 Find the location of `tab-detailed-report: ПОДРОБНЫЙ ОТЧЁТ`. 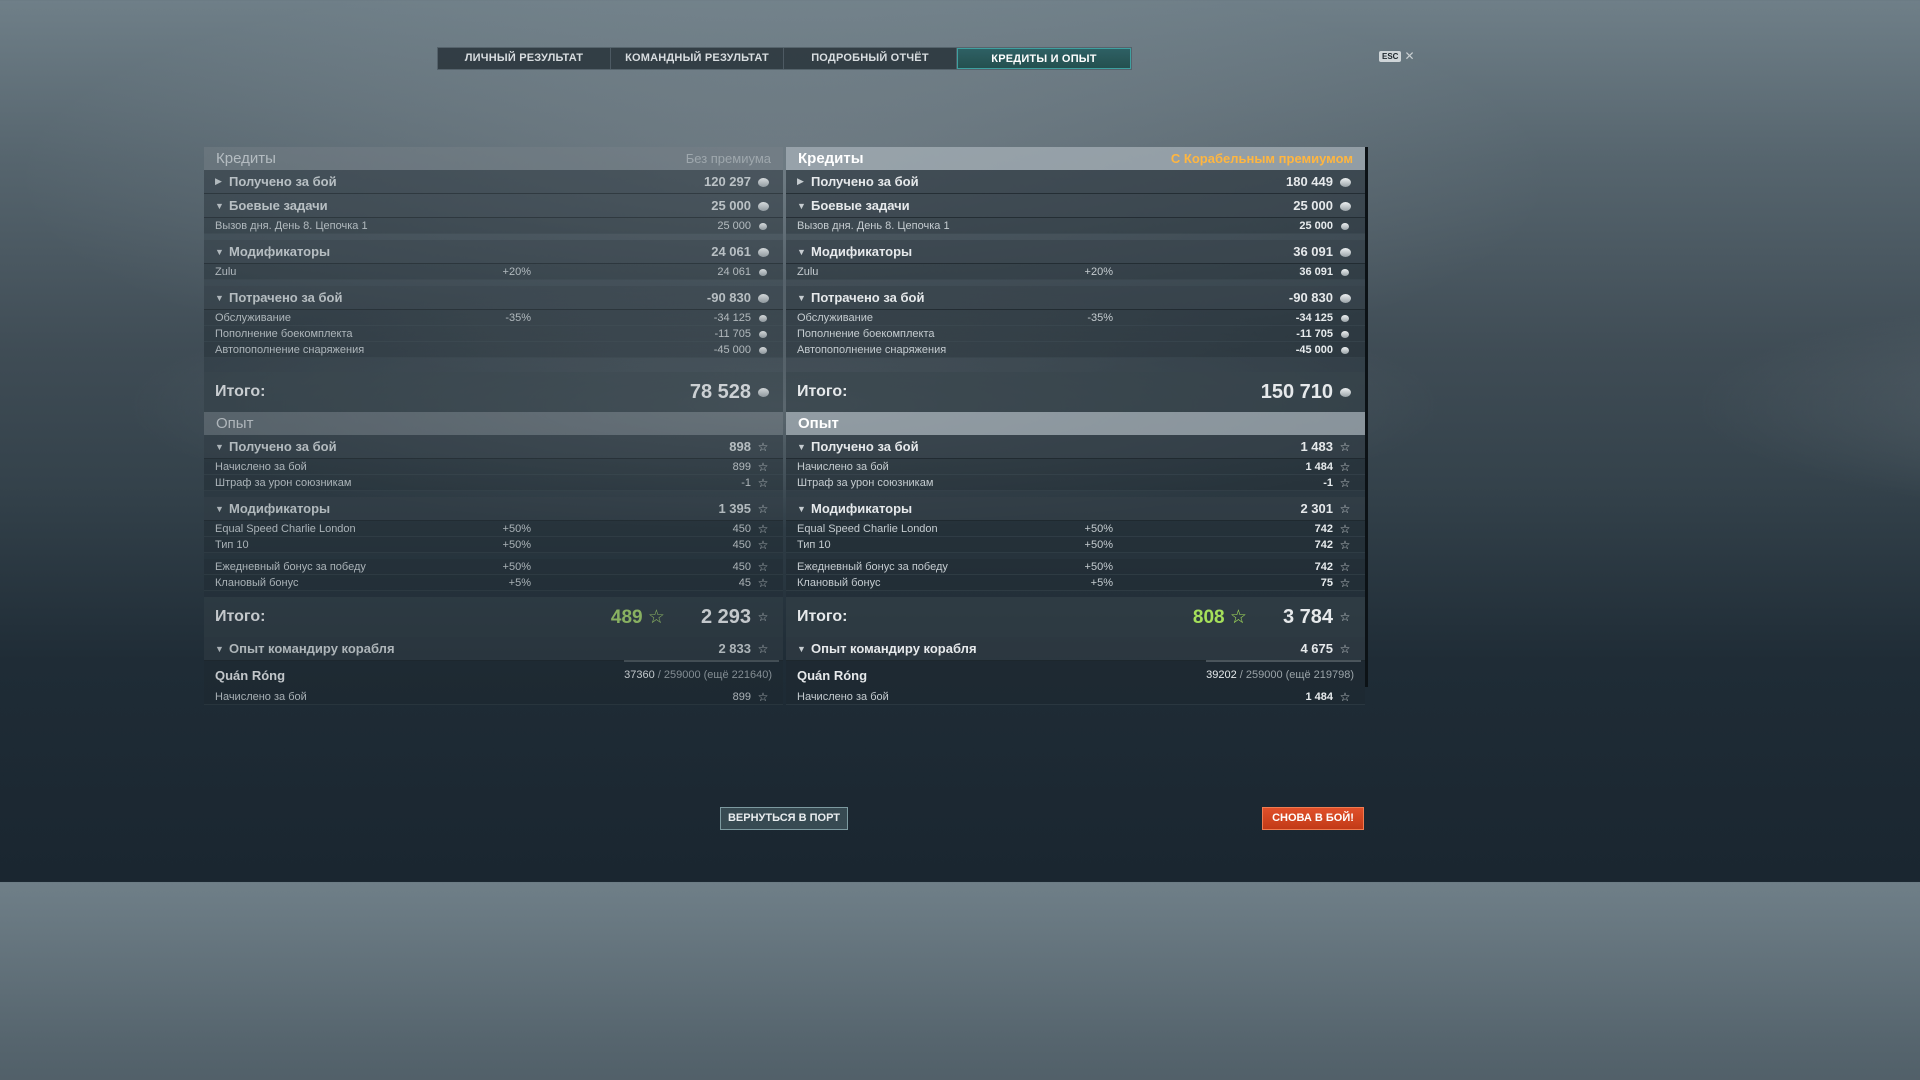

tab-detailed-report: ПОДРОБНЫЙ ОТЧЁТ is located at coordinates (870, 58).